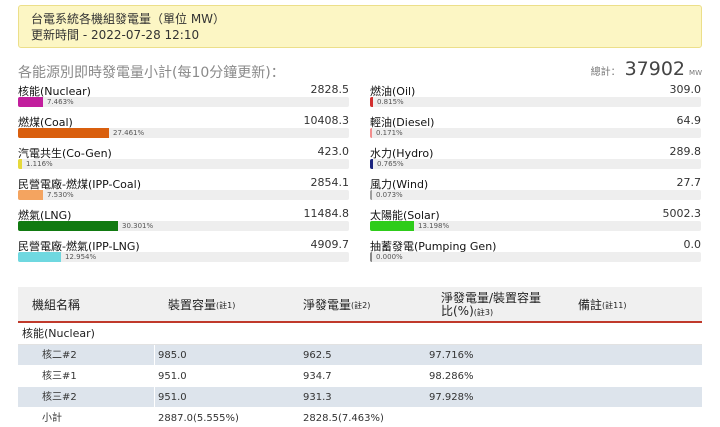 The width and height of the screenshot is (720, 427). I want to click on group-row-nuclear: 核能(Nuclear), so click(360, 334).